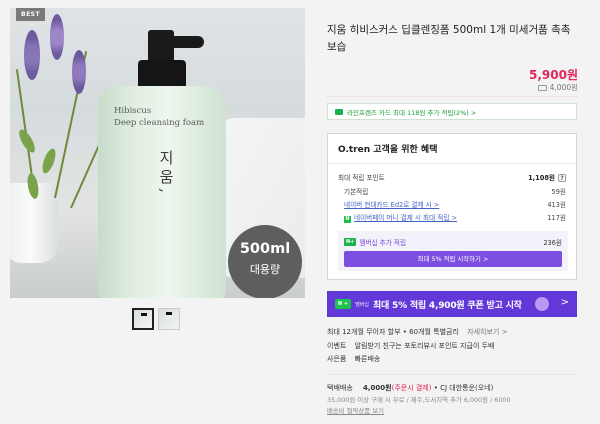 The height and width of the screenshot is (424, 600). I want to click on bottle-label-line1: Hibiscus, so click(133, 111).